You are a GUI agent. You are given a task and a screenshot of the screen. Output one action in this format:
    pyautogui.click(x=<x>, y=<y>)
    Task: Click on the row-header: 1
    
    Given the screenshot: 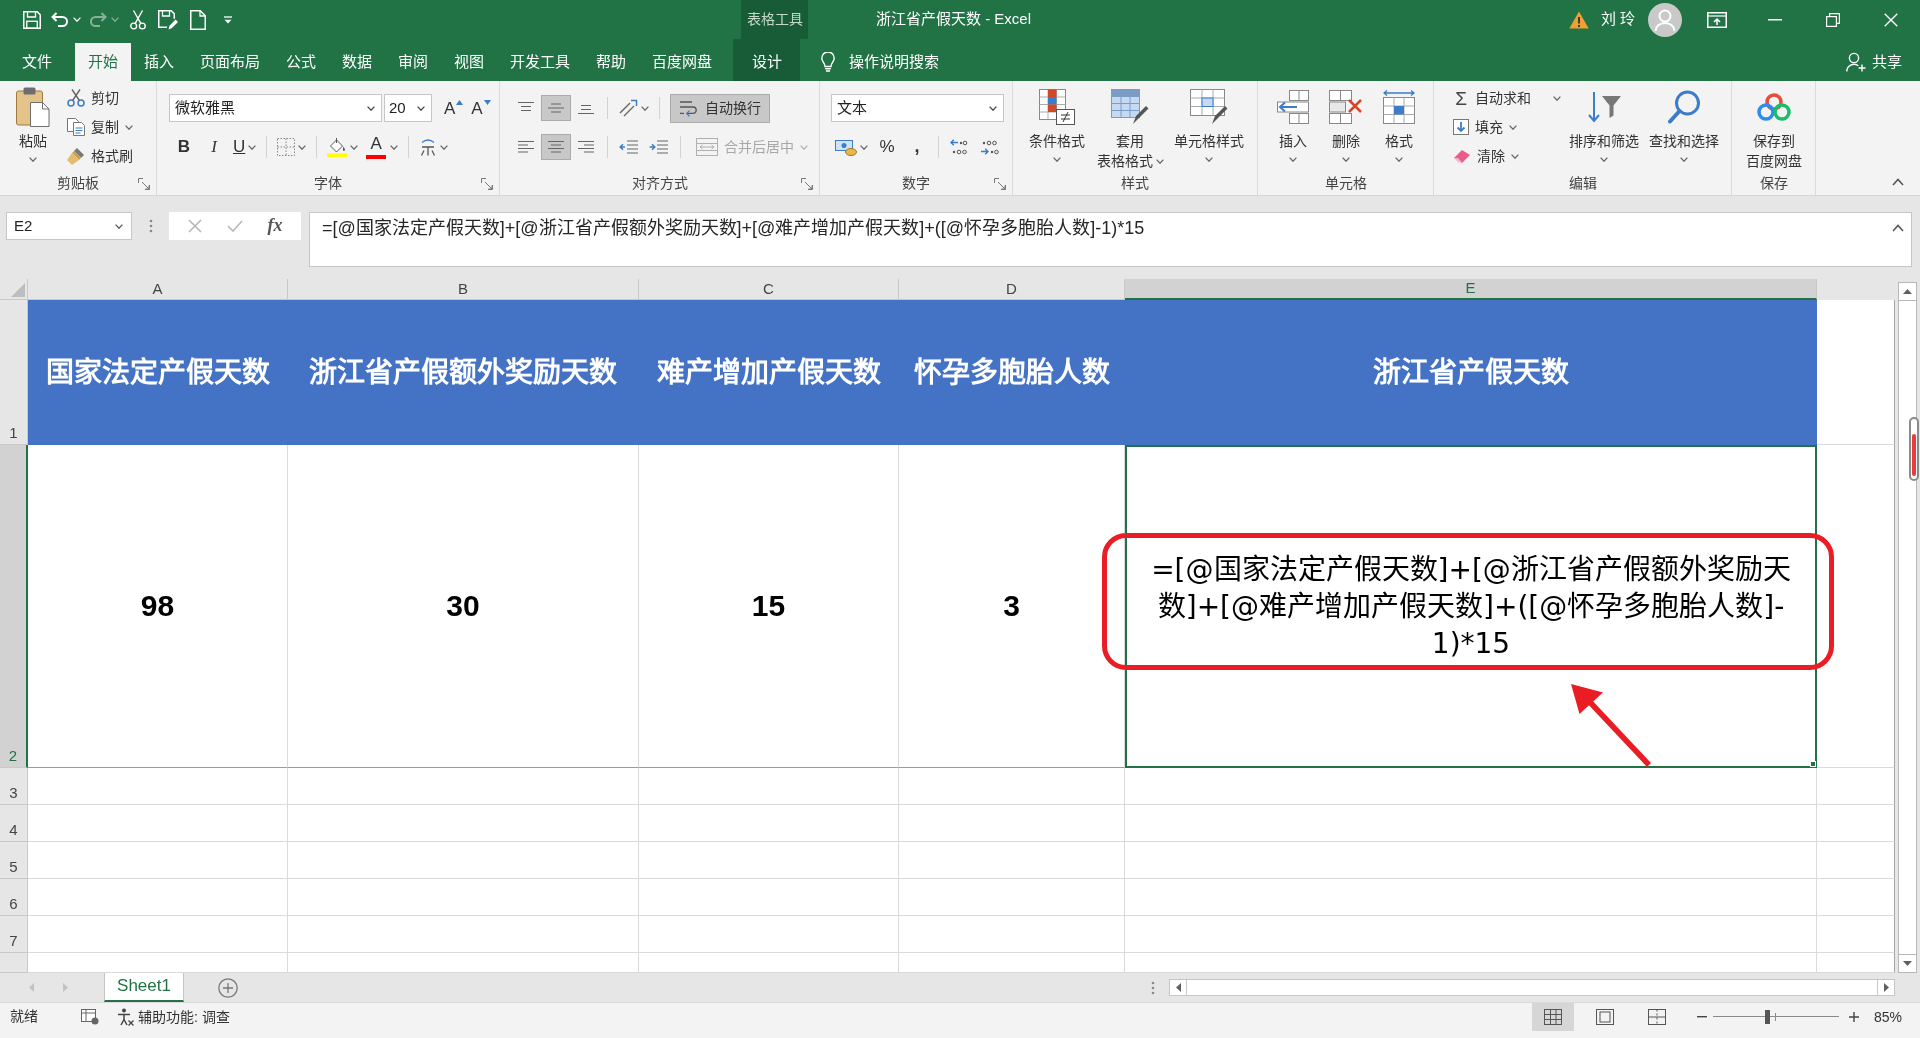 What is the action you would take?
    pyautogui.click(x=14, y=372)
    